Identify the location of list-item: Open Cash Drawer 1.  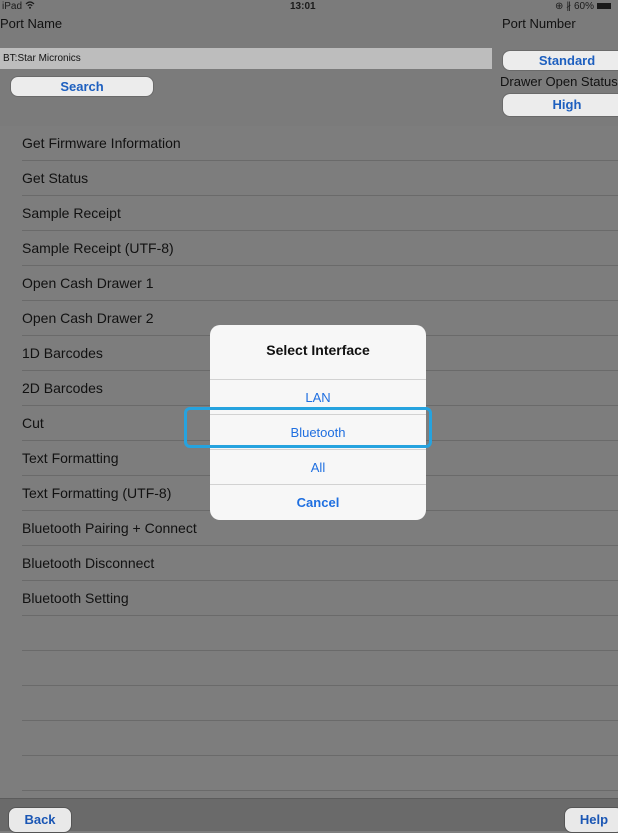
(309, 283).